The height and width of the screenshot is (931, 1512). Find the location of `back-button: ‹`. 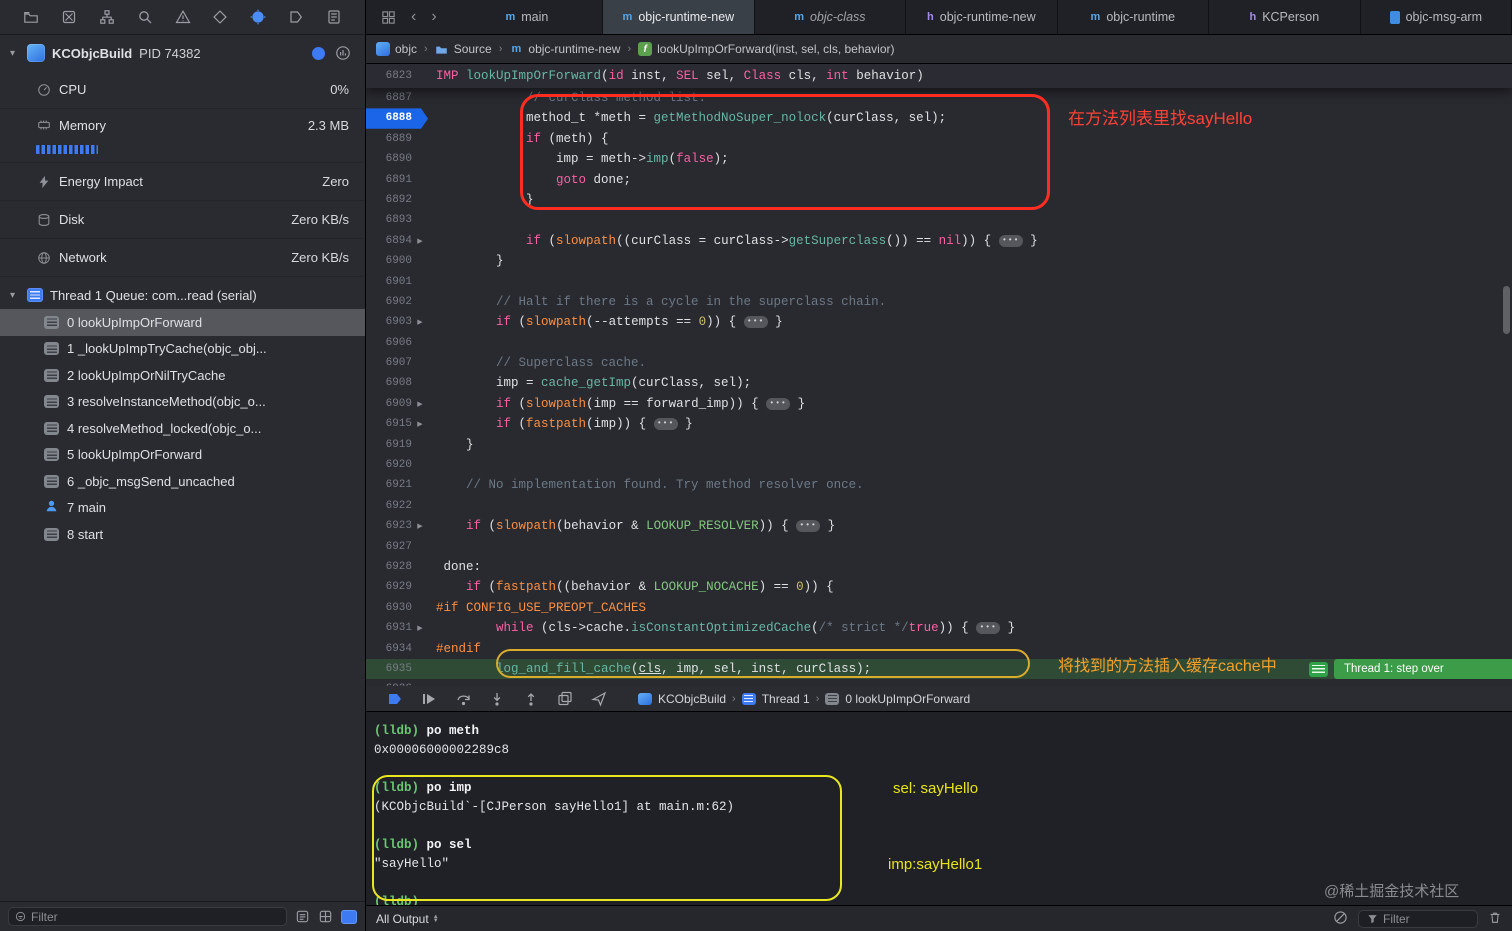

back-button: ‹ is located at coordinates (413, 17).